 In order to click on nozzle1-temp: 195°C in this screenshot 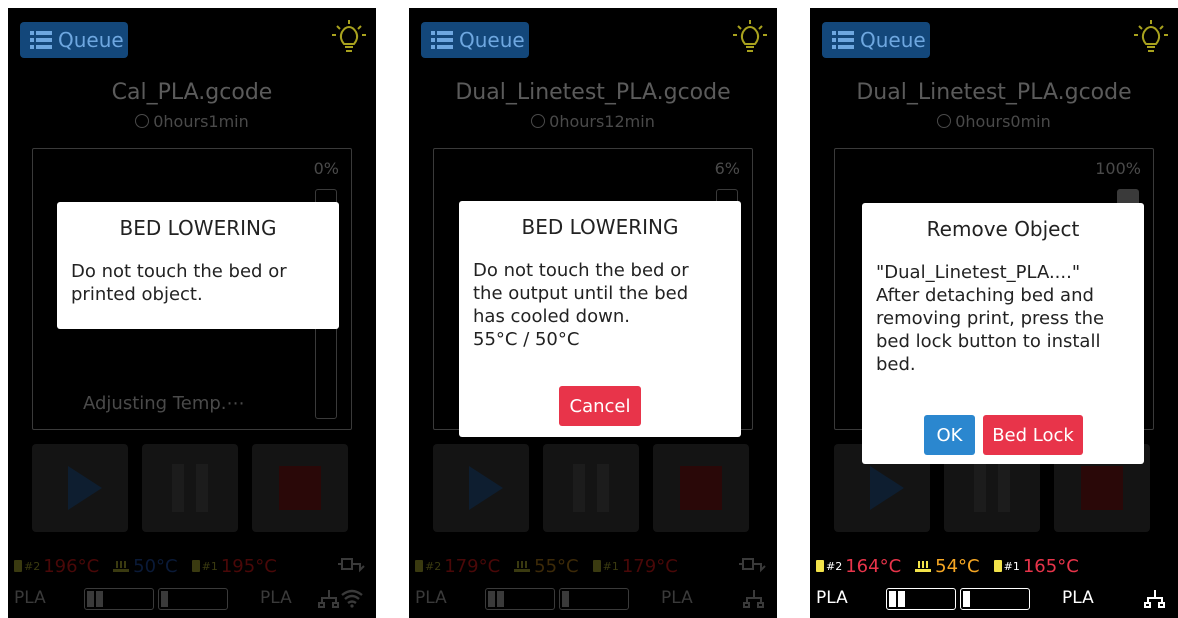, I will do `click(248, 566)`.